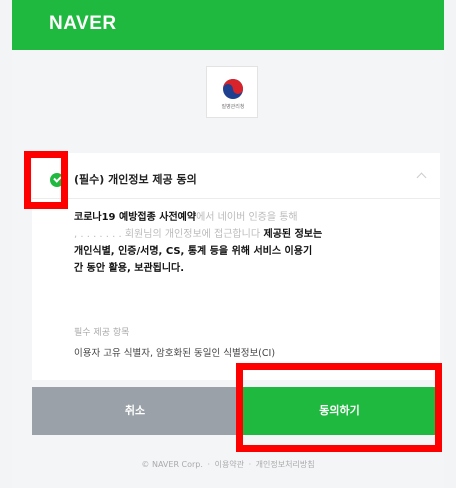 Image resolution: width=456 pixels, height=488 pixels. Describe the element at coordinates (236, 176) in the screenshot. I see `consent-header: (필수) 개인정보 제공 동의` at that location.